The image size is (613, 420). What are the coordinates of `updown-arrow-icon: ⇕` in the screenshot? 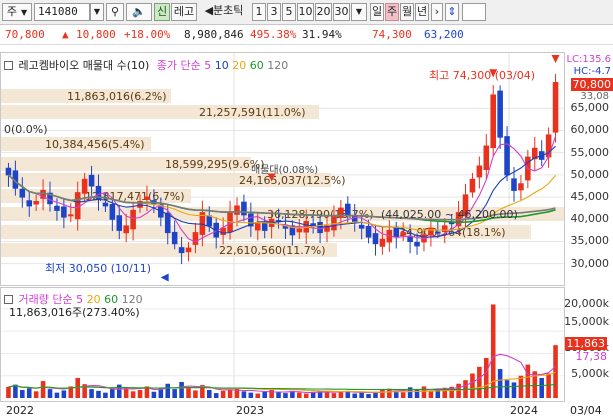 It's located at (452, 11).